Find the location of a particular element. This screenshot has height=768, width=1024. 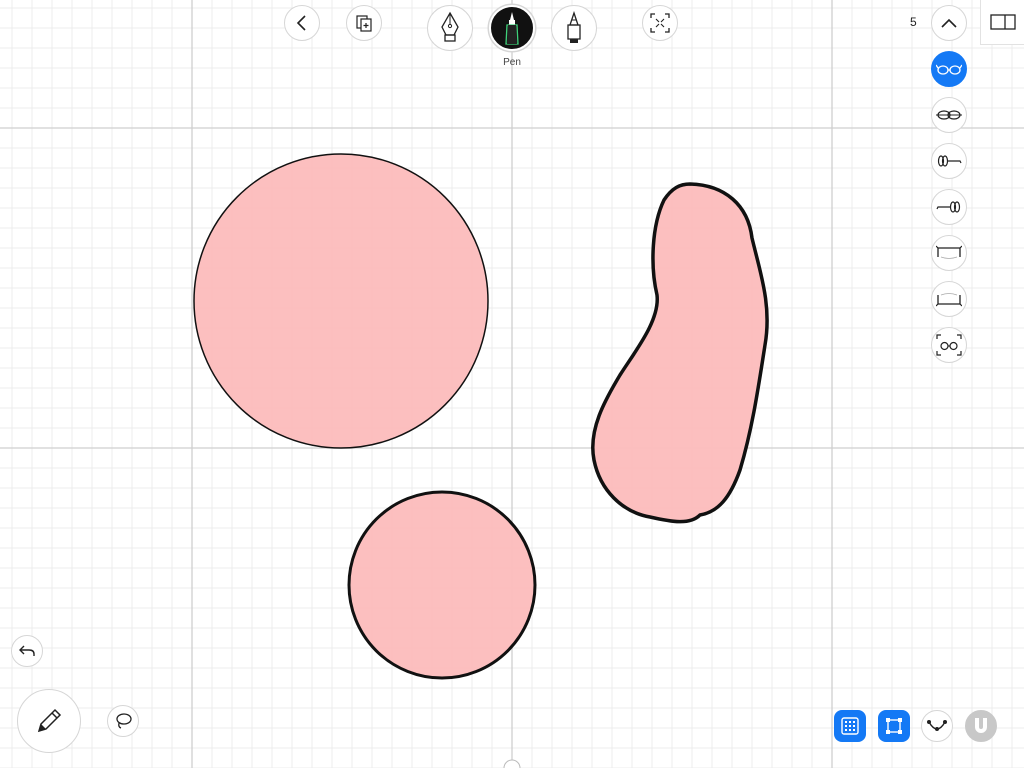

pages-button is located at coordinates (364, 23).